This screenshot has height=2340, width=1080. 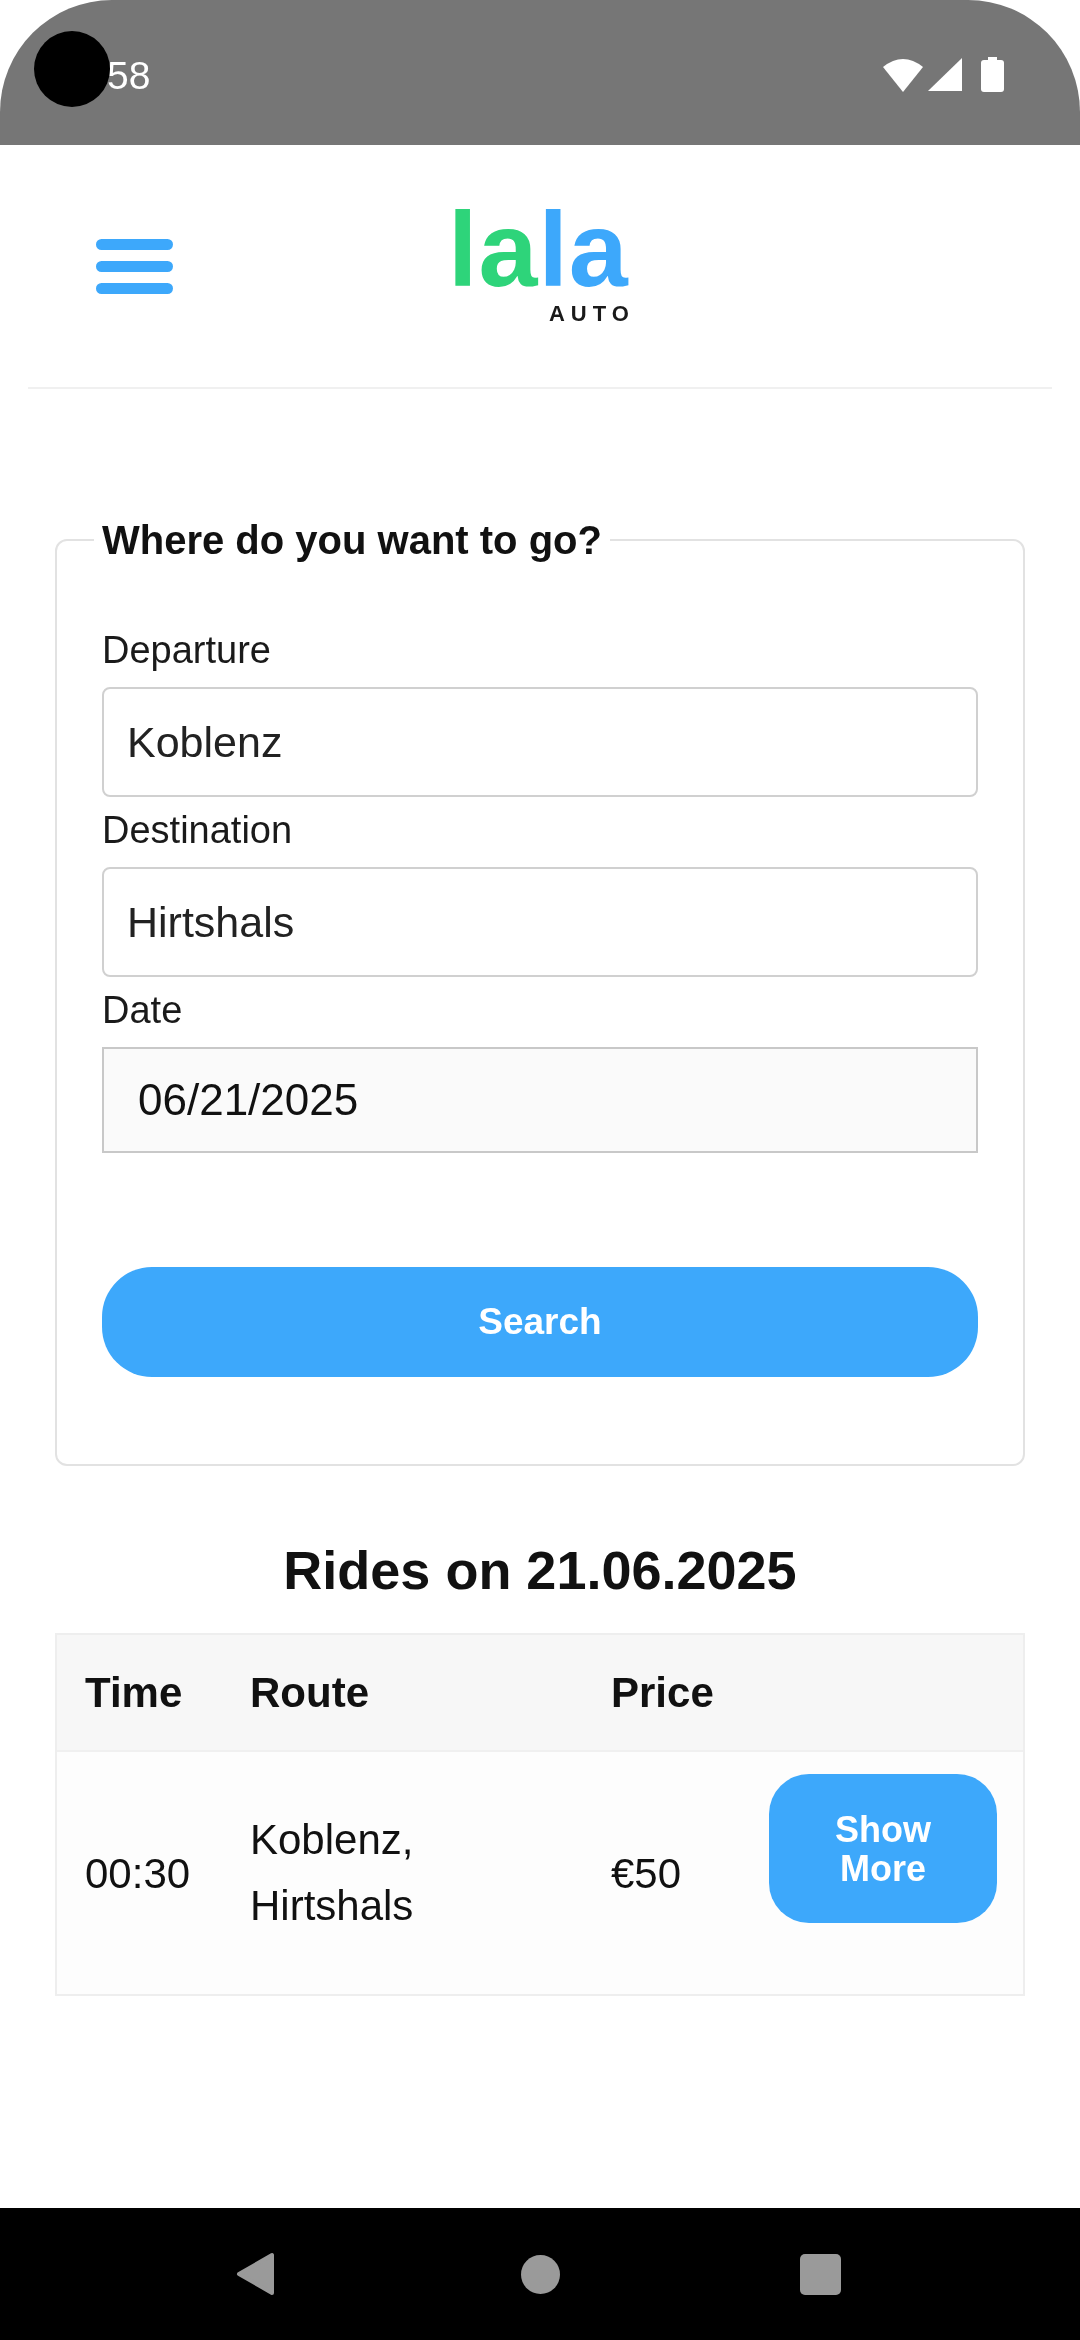 I want to click on column-header: Time, so click(x=134, y=1693).